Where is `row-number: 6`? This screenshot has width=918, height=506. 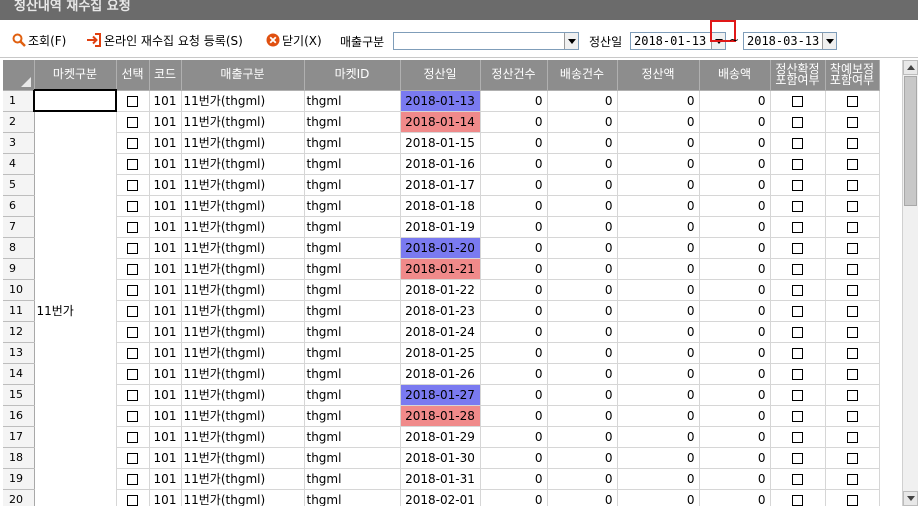
row-number: 6 is located at coordinates (19, 206).